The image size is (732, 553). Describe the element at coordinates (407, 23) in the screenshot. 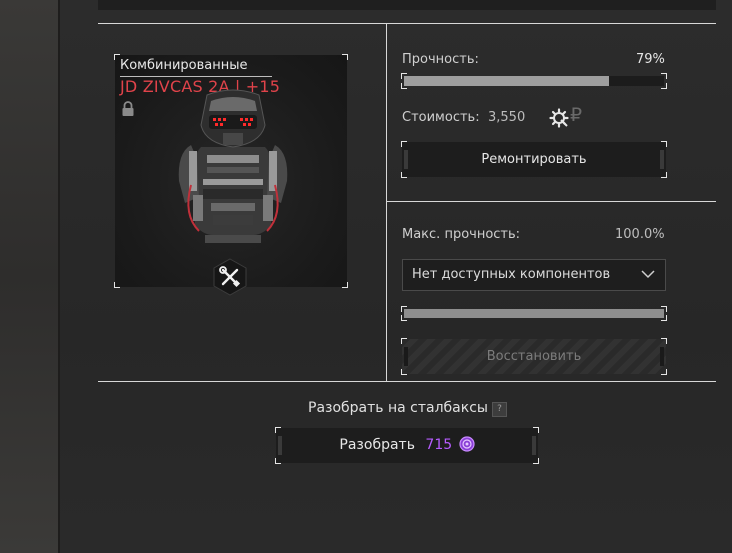

I see `top-separator` at that location.